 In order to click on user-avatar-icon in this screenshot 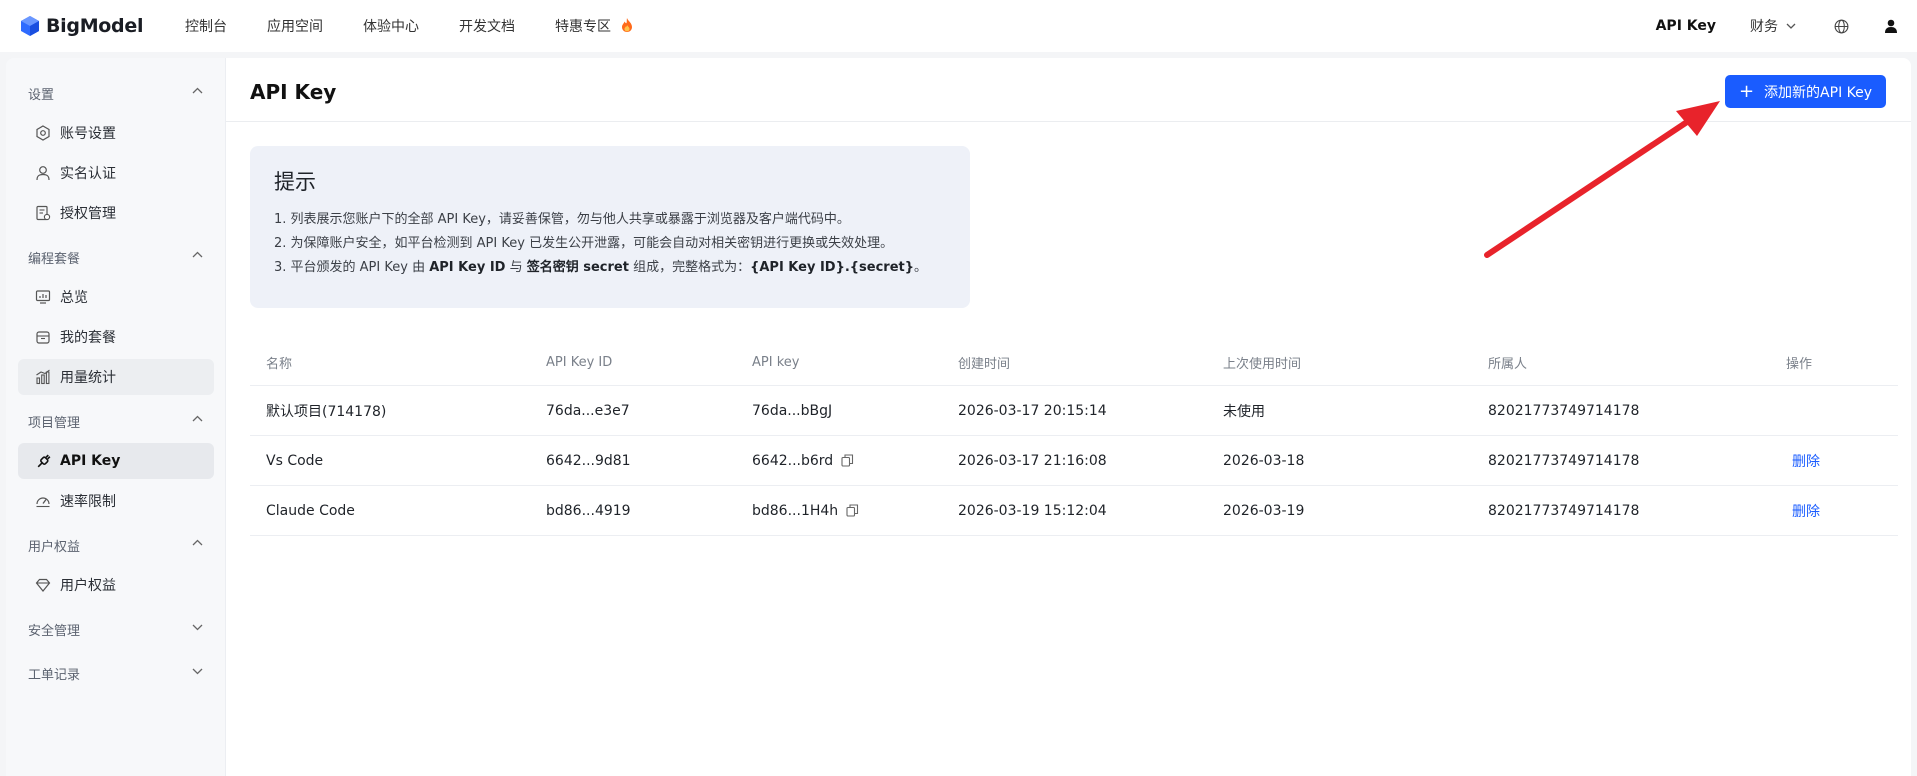, I will do `click(1891, 26)`.